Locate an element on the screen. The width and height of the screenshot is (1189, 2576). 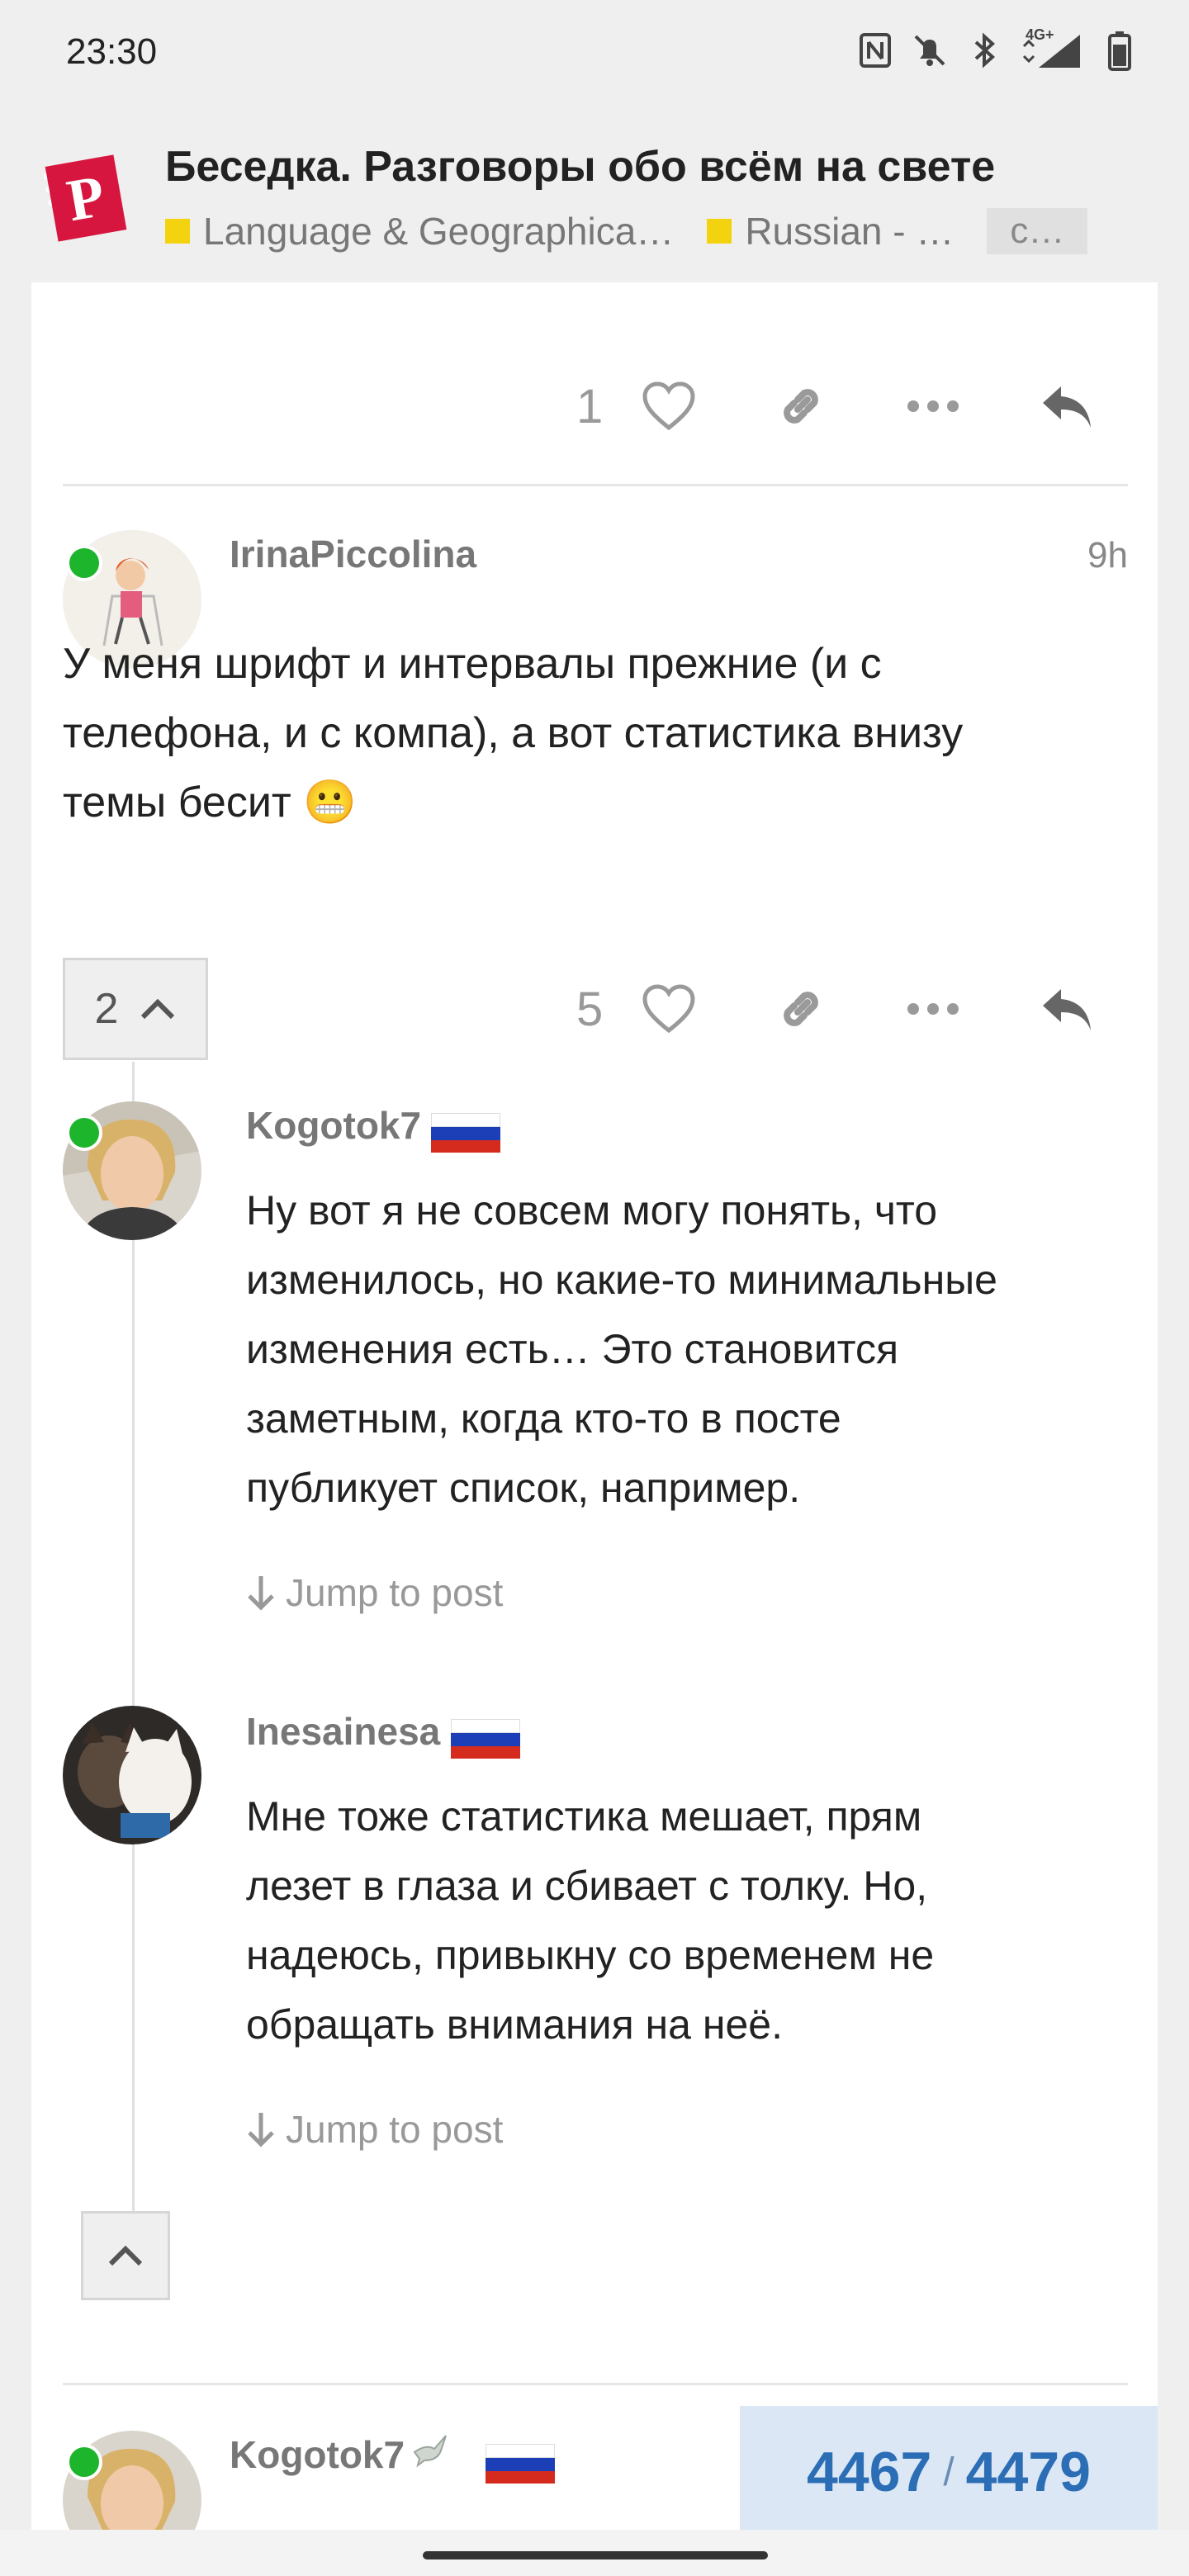
post-body-line: У меня шрифт и интервалы прежние (и с is located at coordinates (472, 664).